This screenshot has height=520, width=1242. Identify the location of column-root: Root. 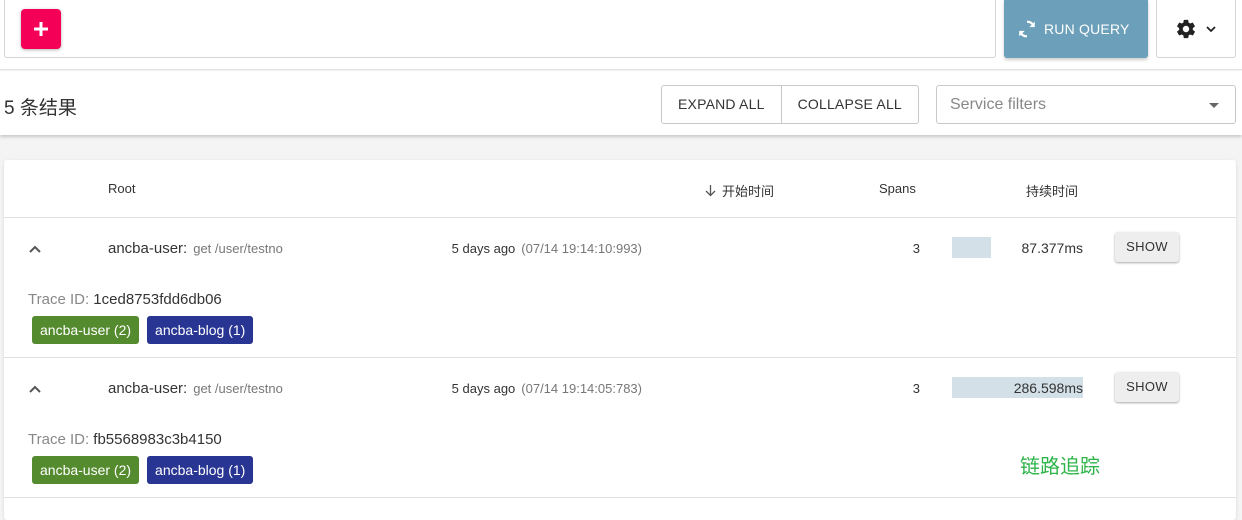
(121, 188).